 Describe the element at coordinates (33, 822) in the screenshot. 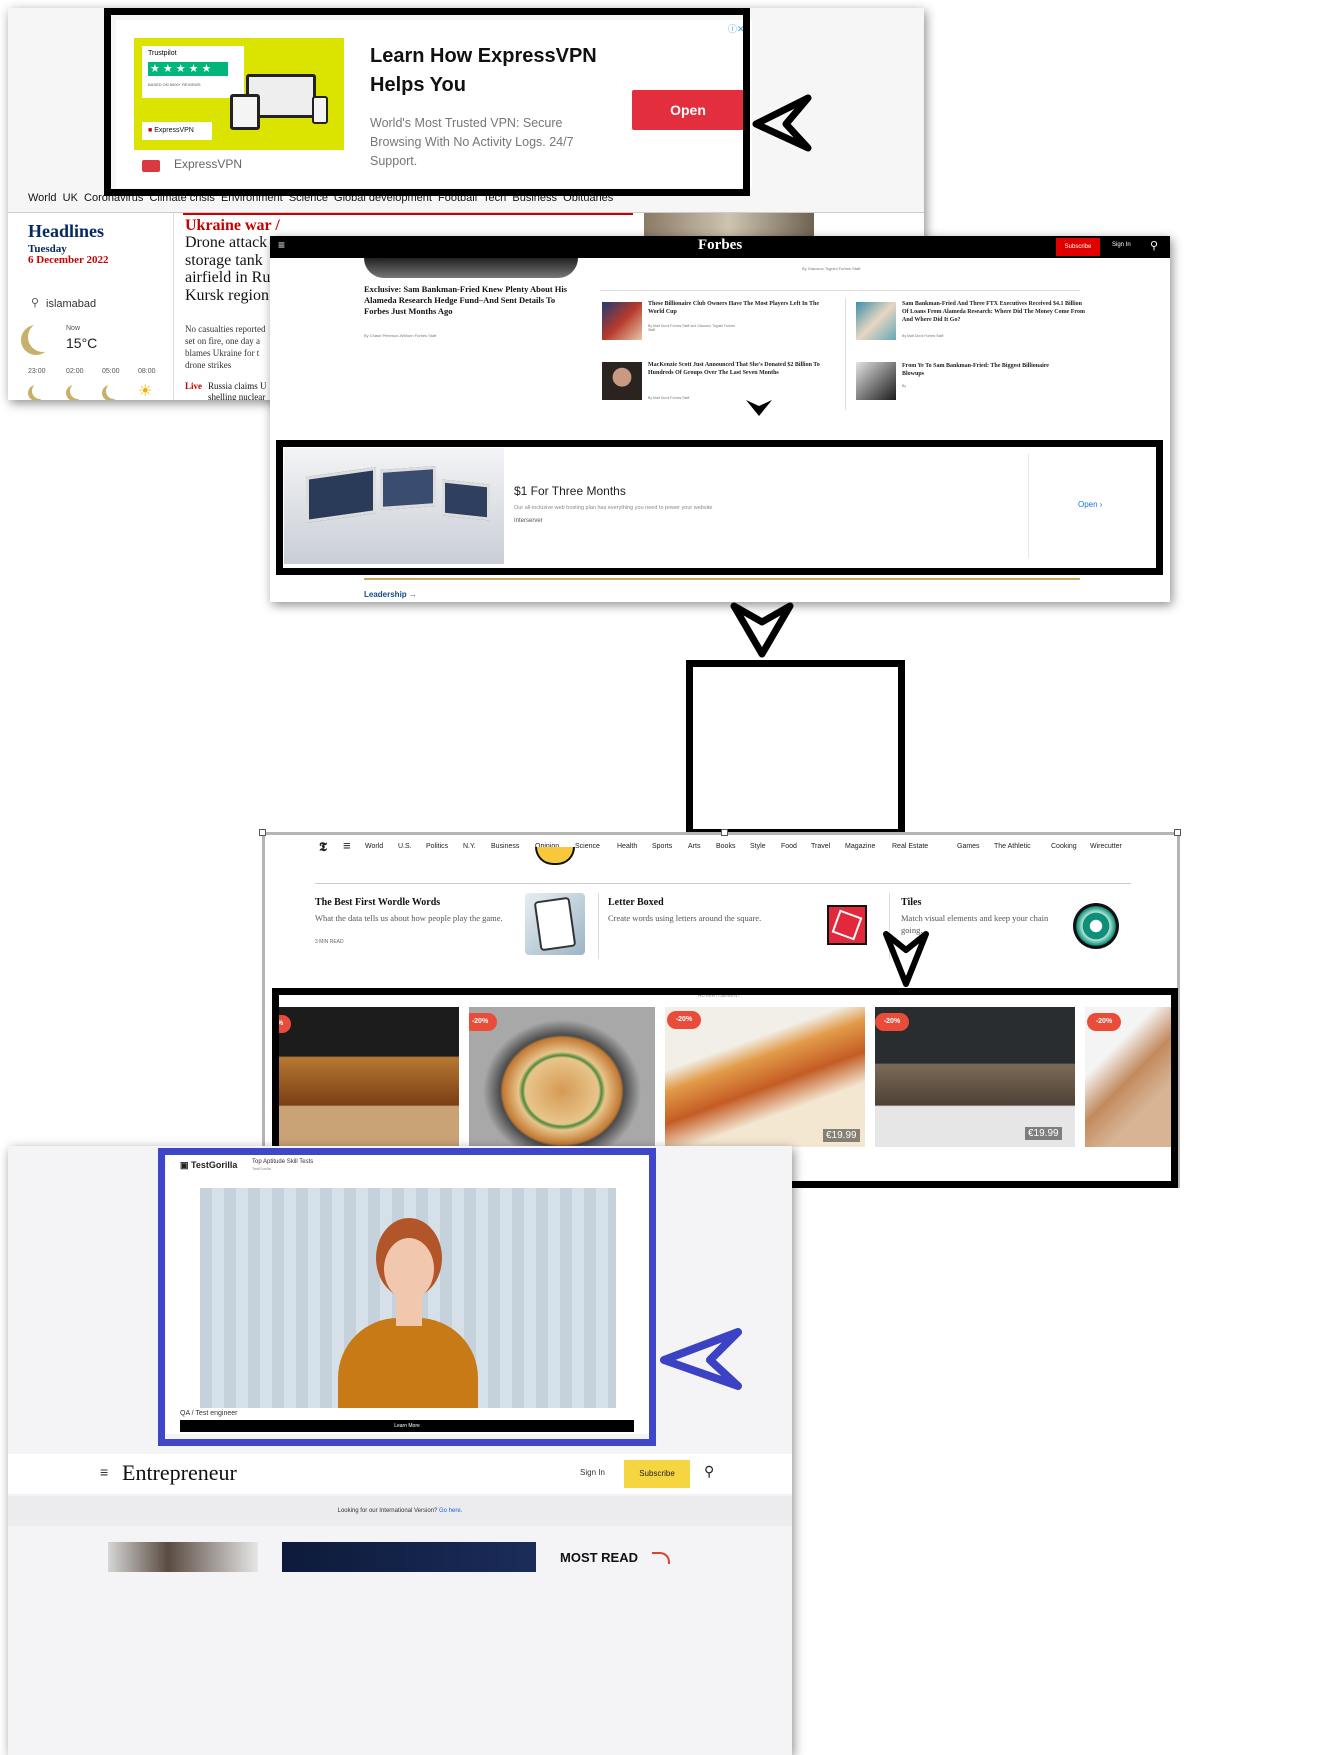

I see `sidebar-nav-more: More` at that location.